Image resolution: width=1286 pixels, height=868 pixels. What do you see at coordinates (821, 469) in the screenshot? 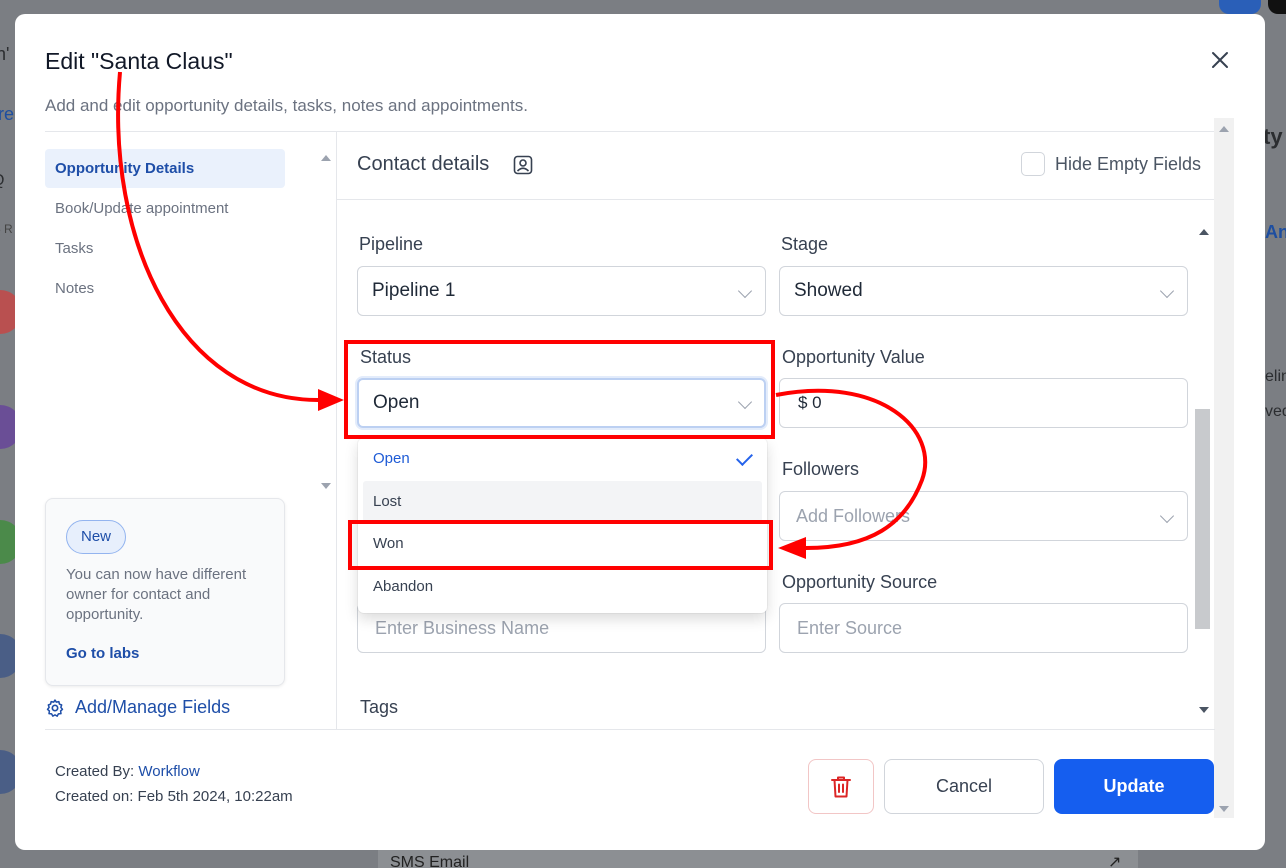
I see `followers-label: Followers` at bounding box center [821, 469].